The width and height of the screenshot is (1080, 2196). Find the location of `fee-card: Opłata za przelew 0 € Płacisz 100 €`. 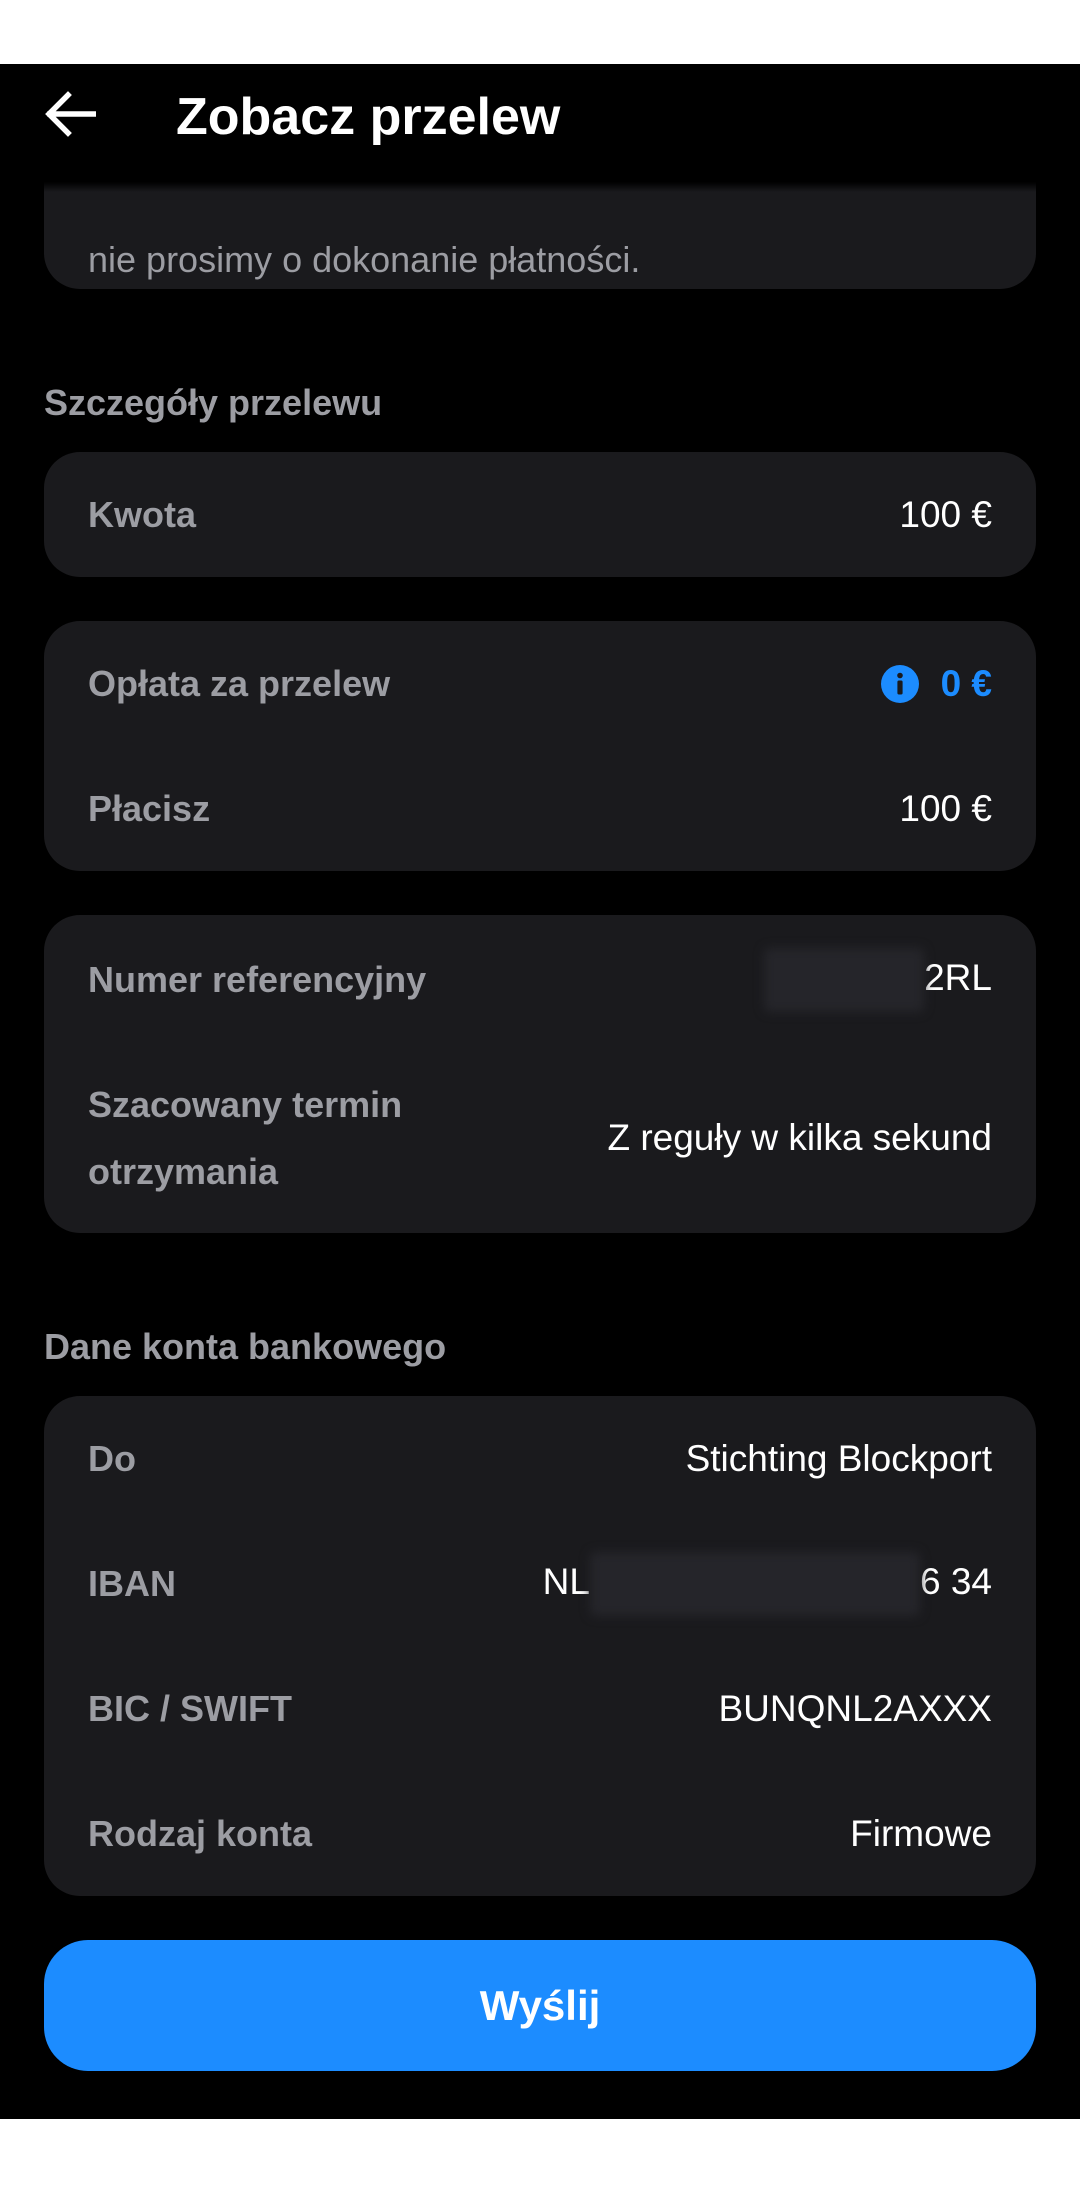

fee-card: Opłata za przelew 0 € Płacisz 100 € is located at coordinates (540, 746).